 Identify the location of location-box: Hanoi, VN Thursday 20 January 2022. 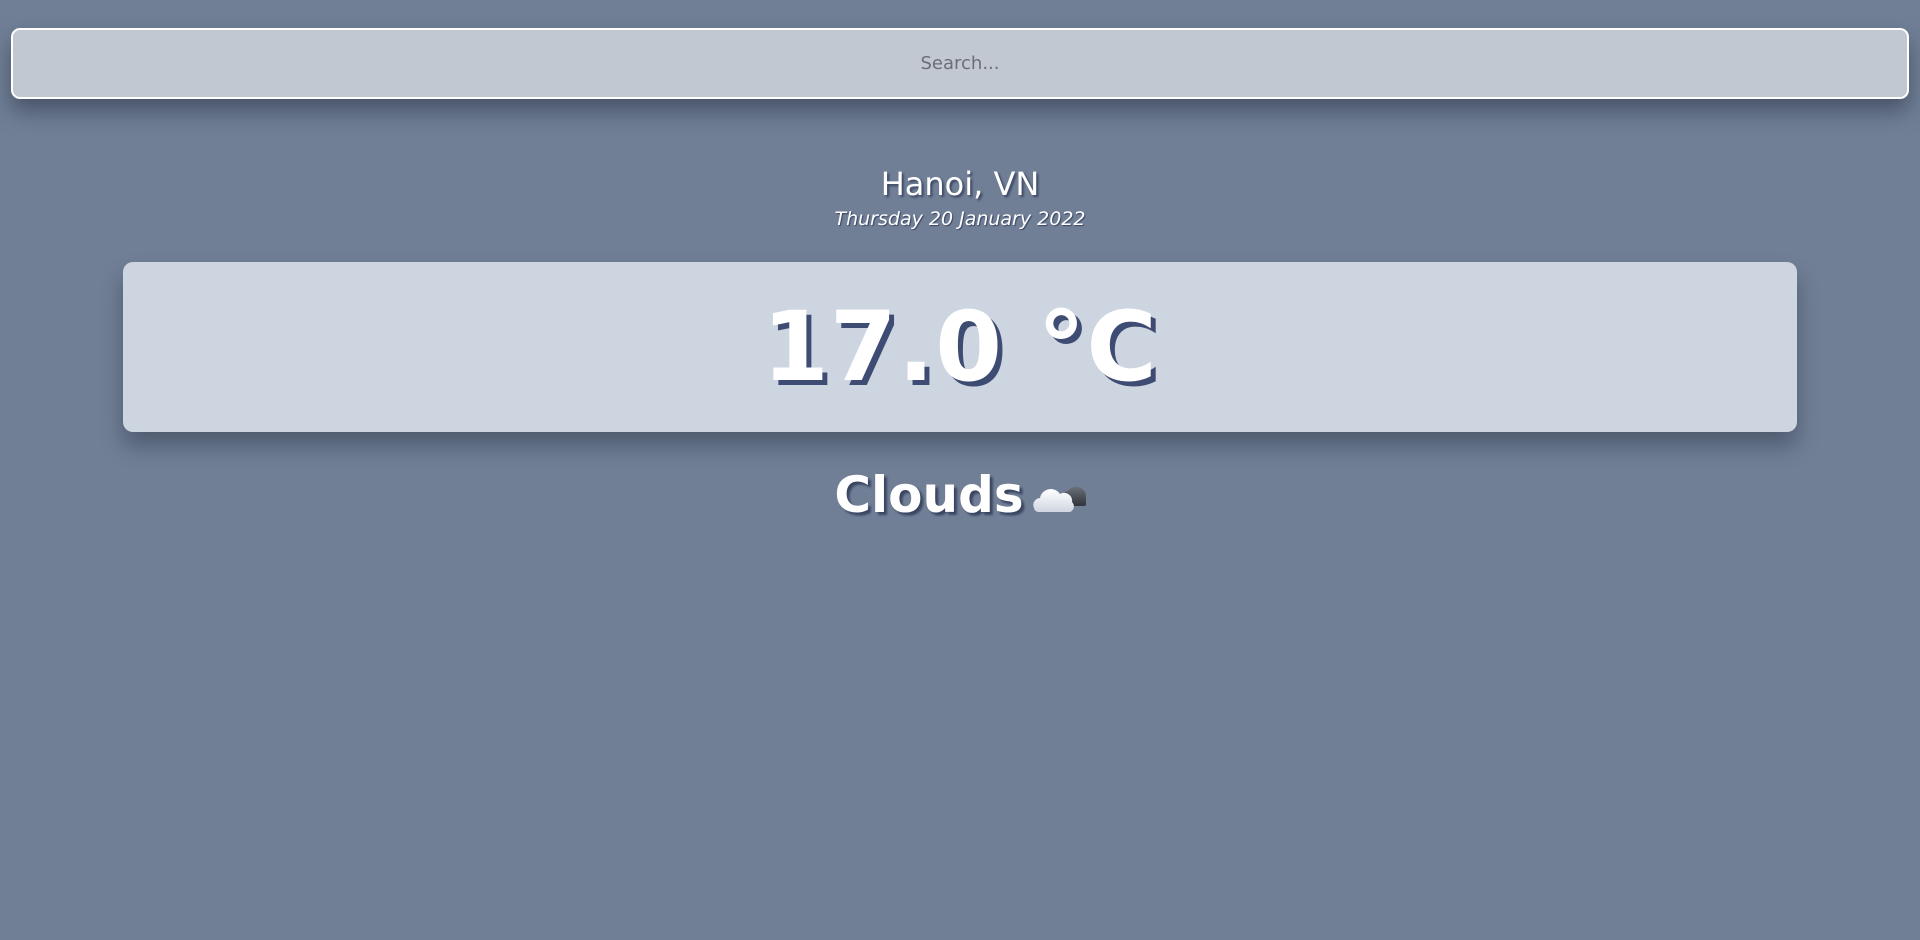
(960, 198).